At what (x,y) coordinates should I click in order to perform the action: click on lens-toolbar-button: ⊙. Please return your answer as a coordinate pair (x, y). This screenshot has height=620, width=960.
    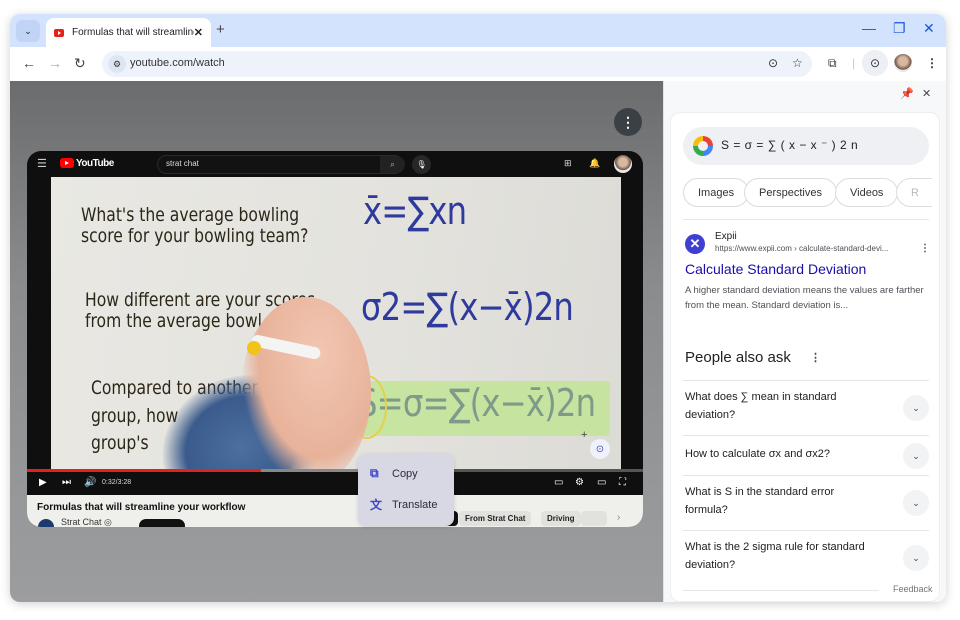
    Looking at the image, I should click on (875, 63).